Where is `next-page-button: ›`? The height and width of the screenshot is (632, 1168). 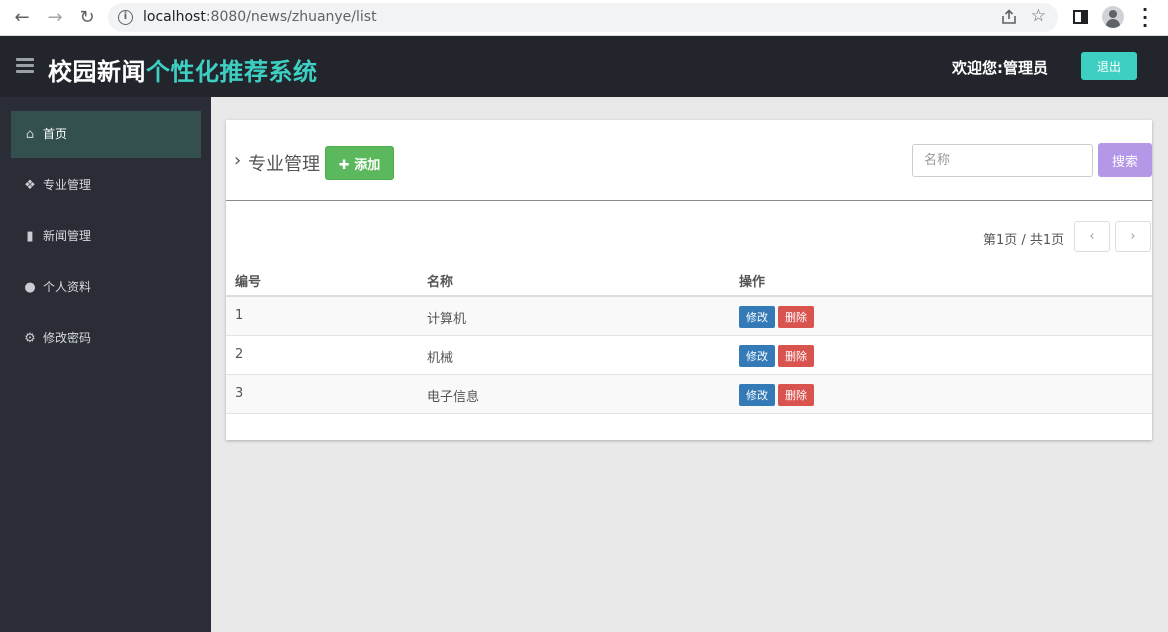
next-page-button: › is located at coordinates (1133, 236).